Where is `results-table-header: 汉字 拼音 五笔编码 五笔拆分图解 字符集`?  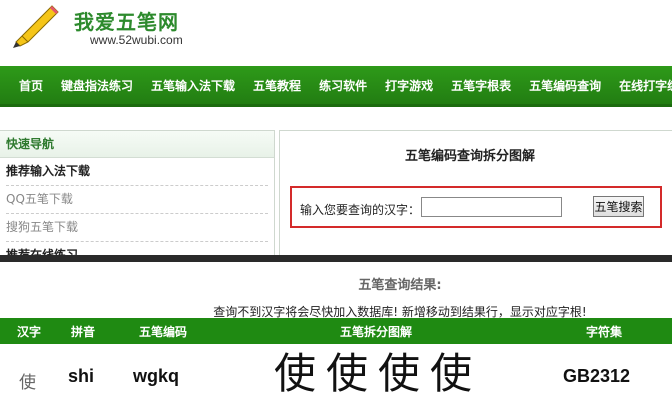
results-table-header: 汉字 拼音 五笔编码 五笔拆分图解 字符集 is located at coordinates (336, 331).